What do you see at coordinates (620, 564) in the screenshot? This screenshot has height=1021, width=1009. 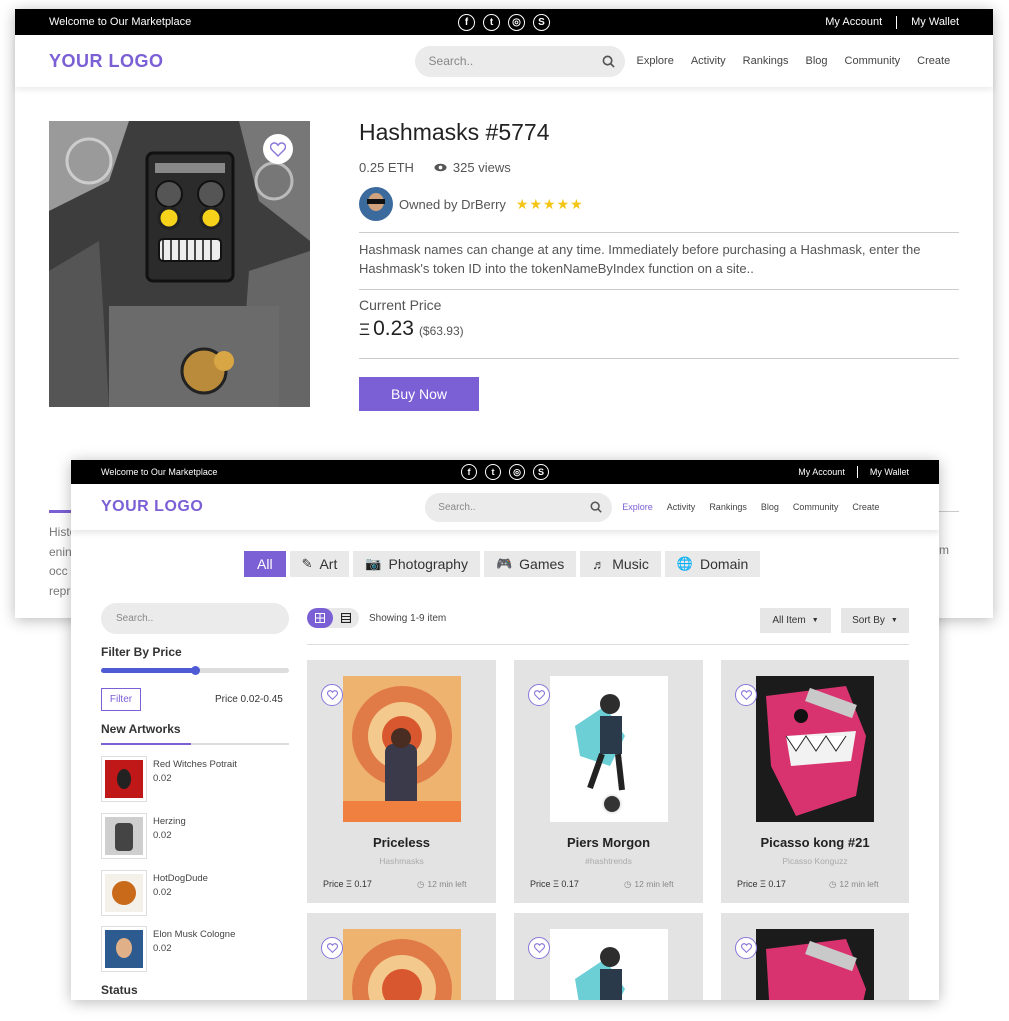 I see `tab-music: ♬ Music` at bounding box center [620, 564].